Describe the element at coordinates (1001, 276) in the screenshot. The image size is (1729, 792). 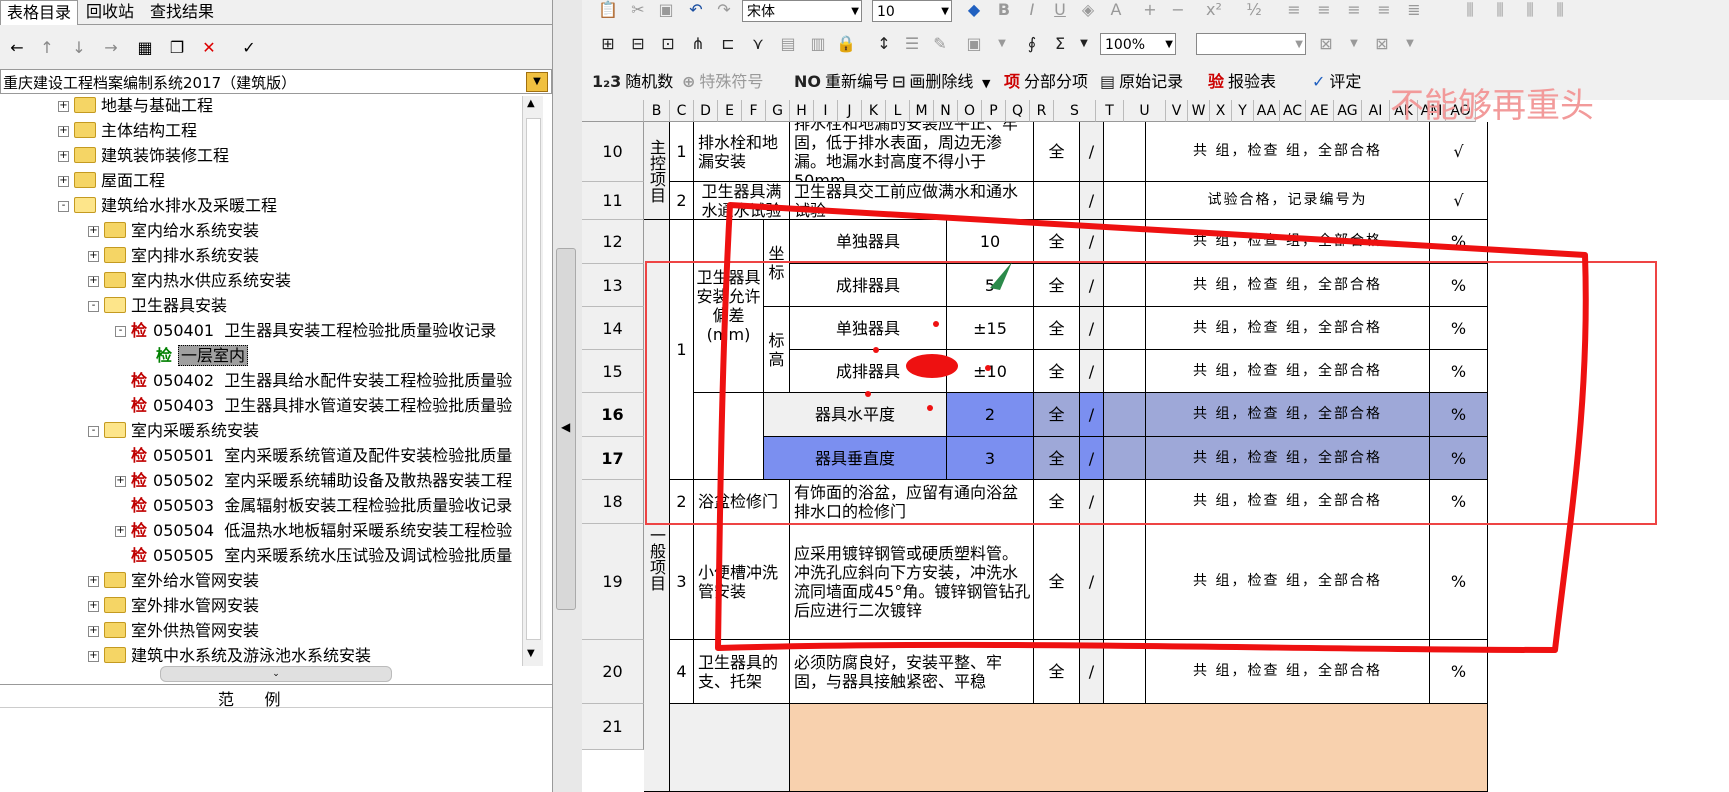
I see `green-brush-mark` at that location.